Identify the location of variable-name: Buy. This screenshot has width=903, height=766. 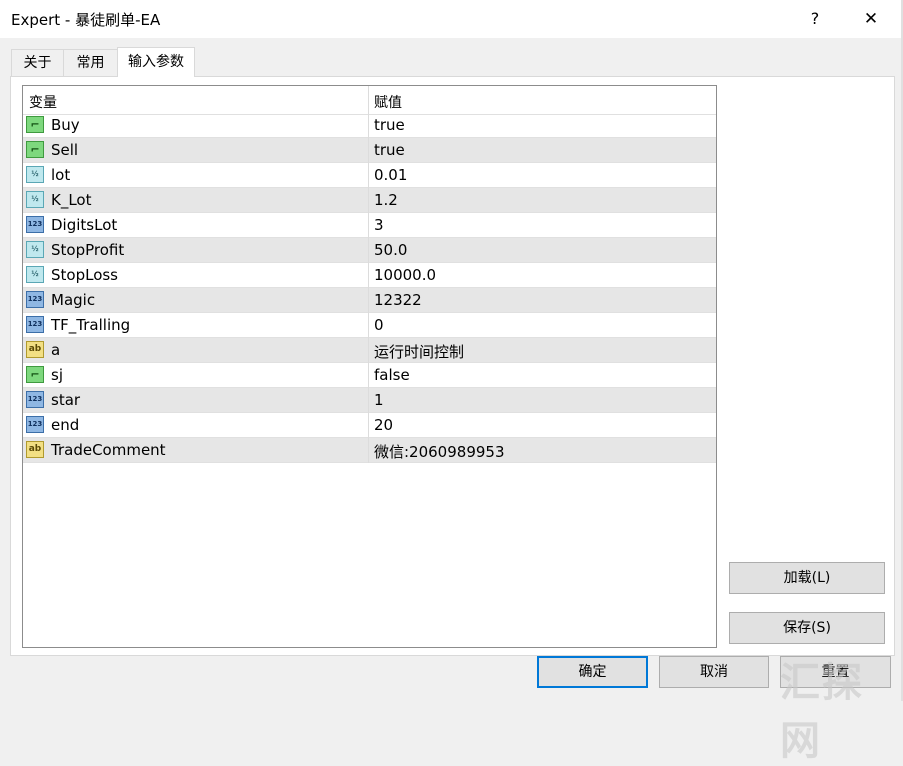
(65, 125).